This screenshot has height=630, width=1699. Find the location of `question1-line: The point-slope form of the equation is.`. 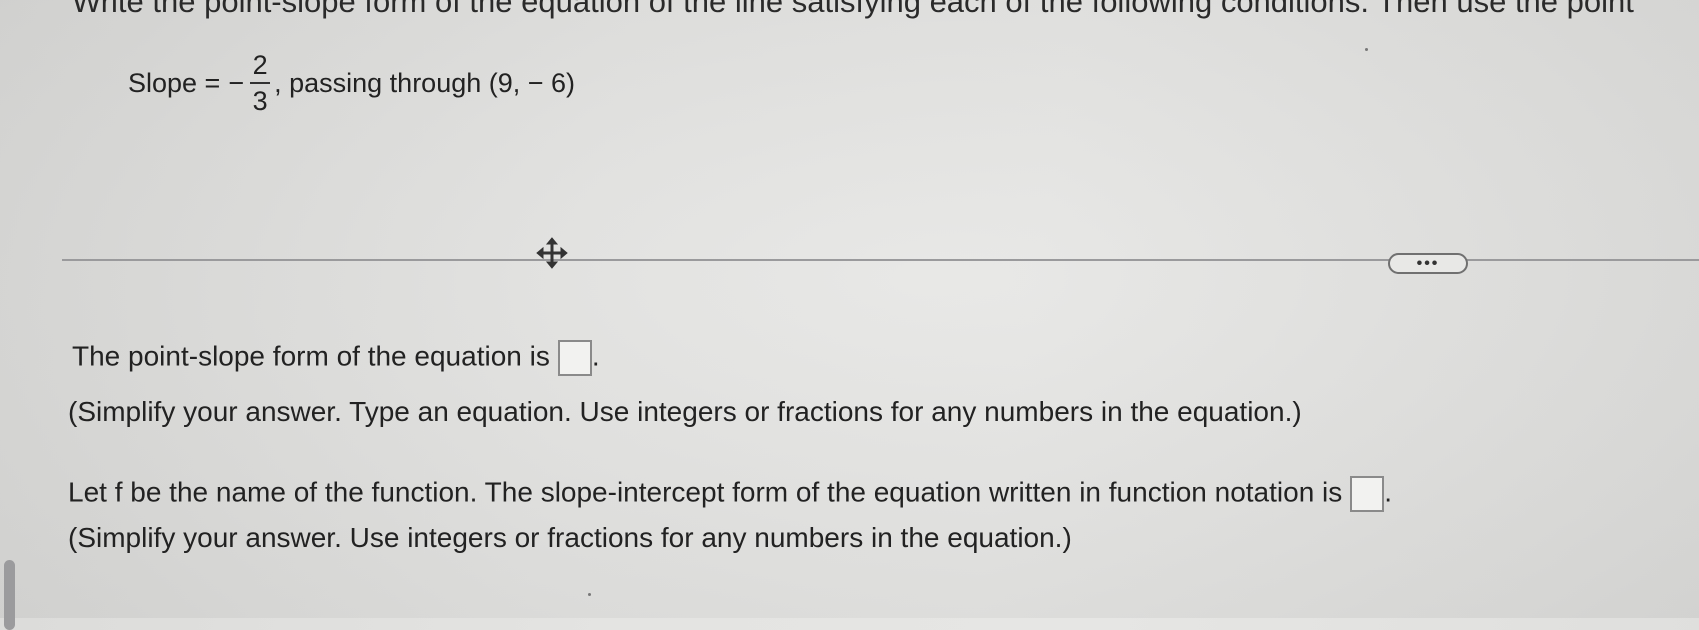

question1-line: The point-slope form of the equation is. is located at coordinates (336, 358).